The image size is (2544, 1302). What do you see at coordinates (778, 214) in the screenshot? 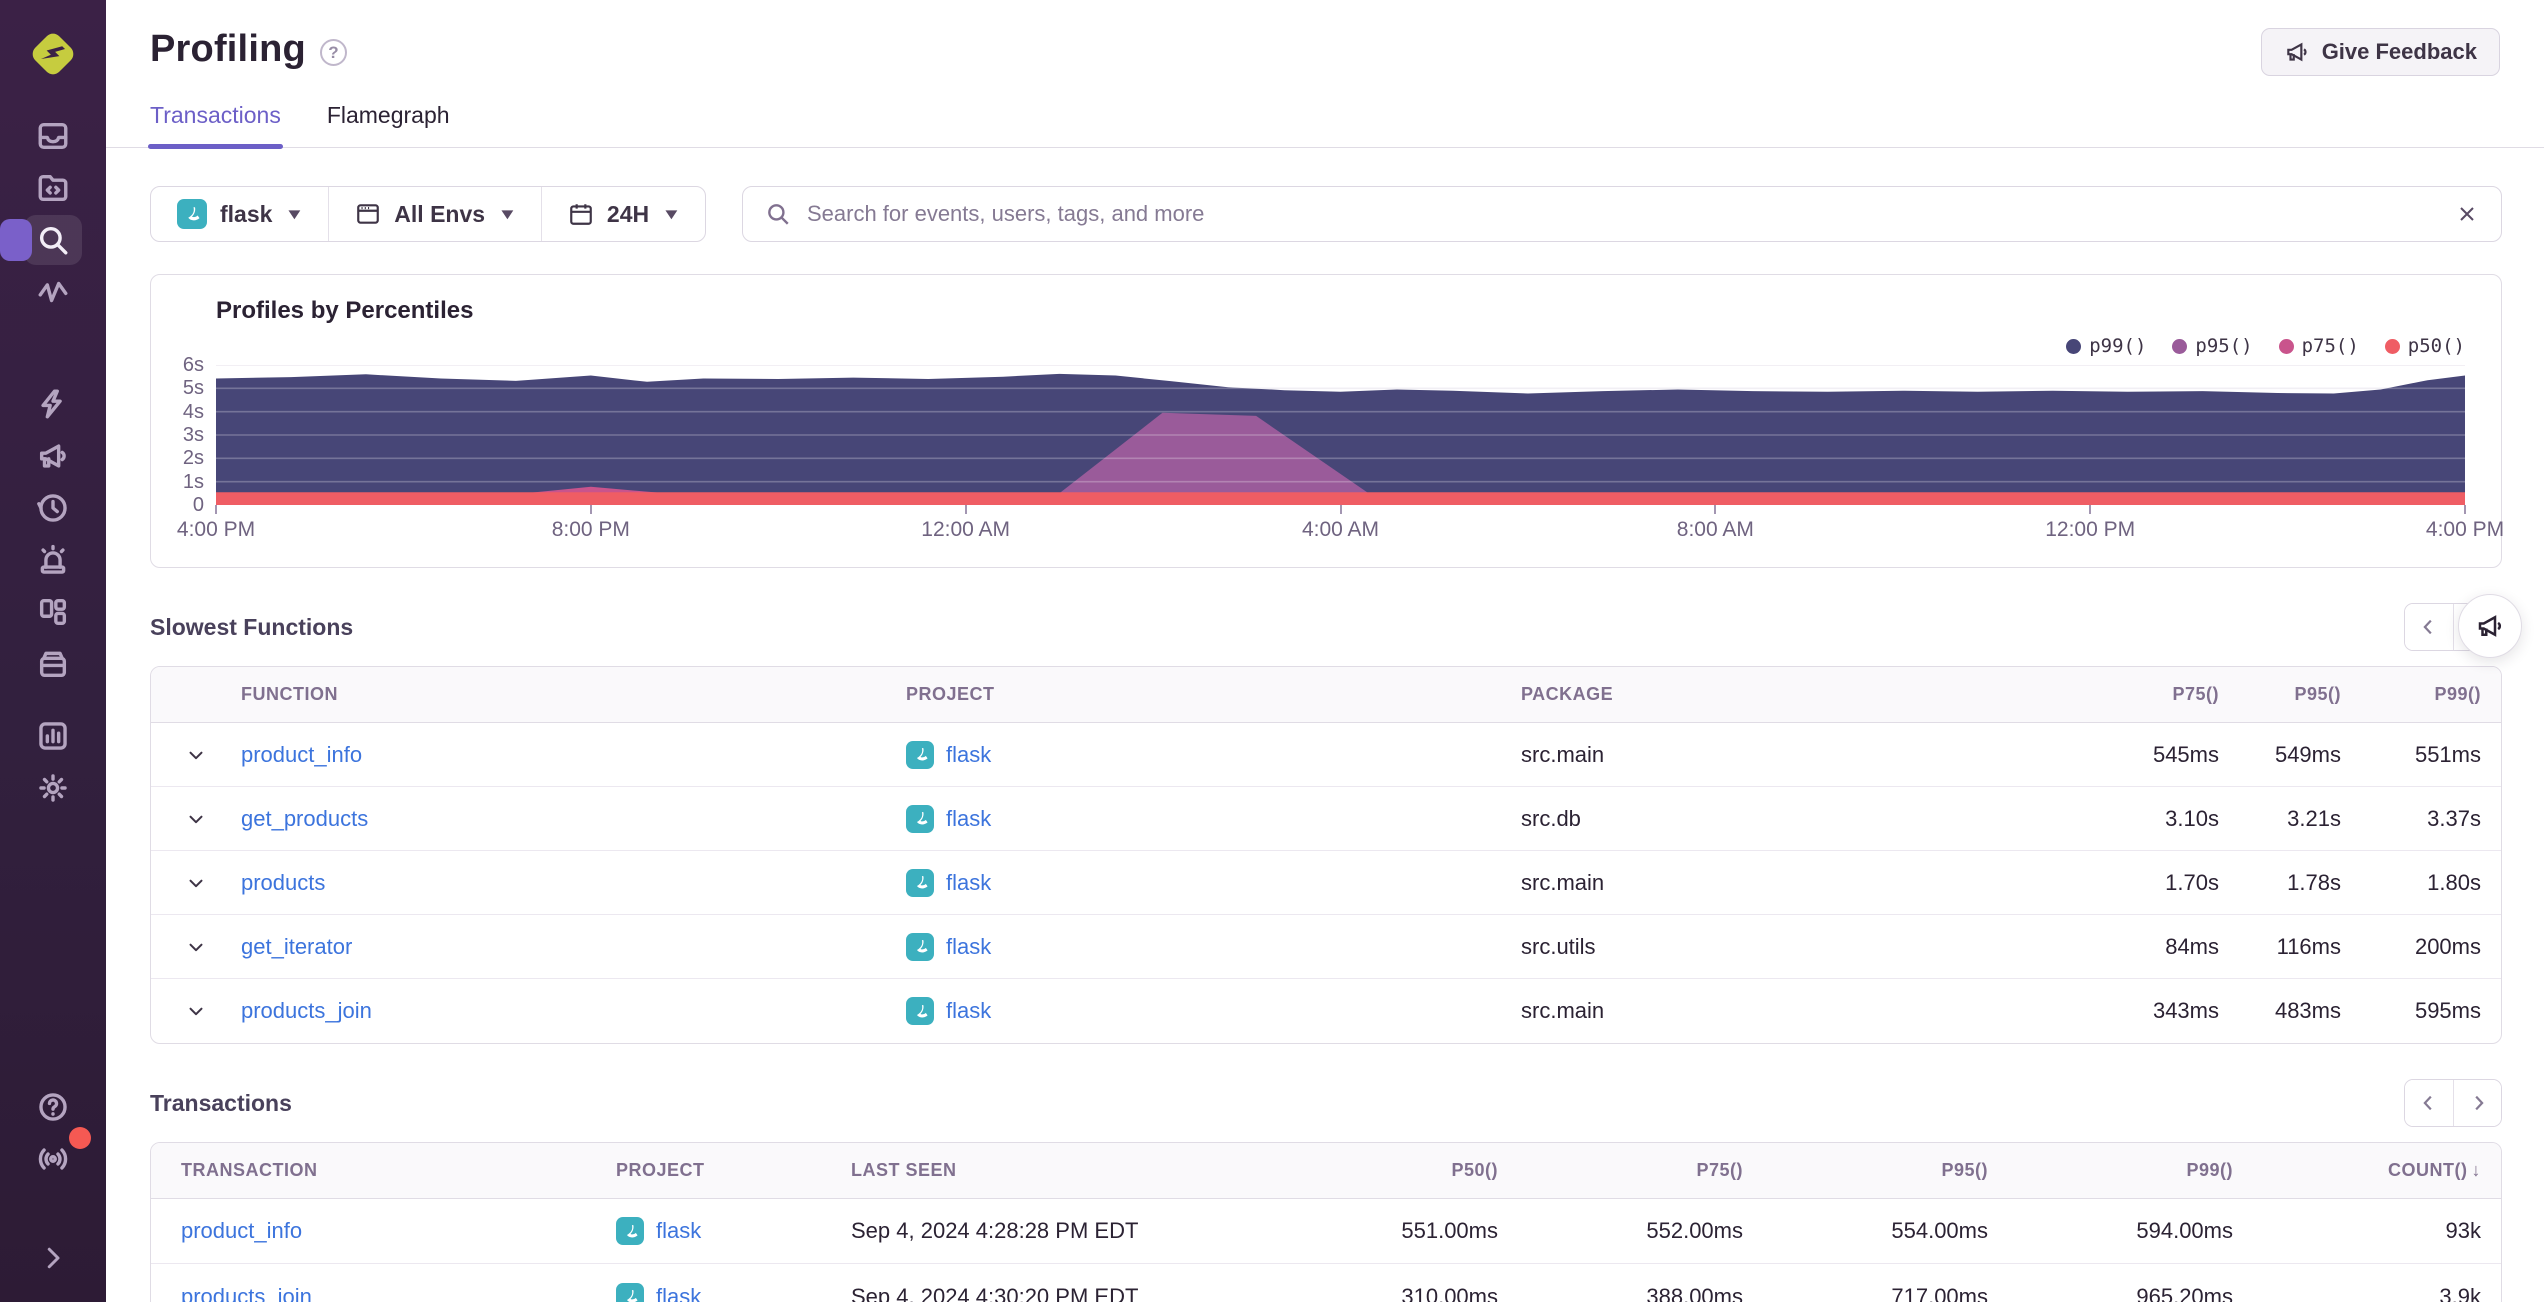
I see `search-icon` at bounding box center [778, 214].